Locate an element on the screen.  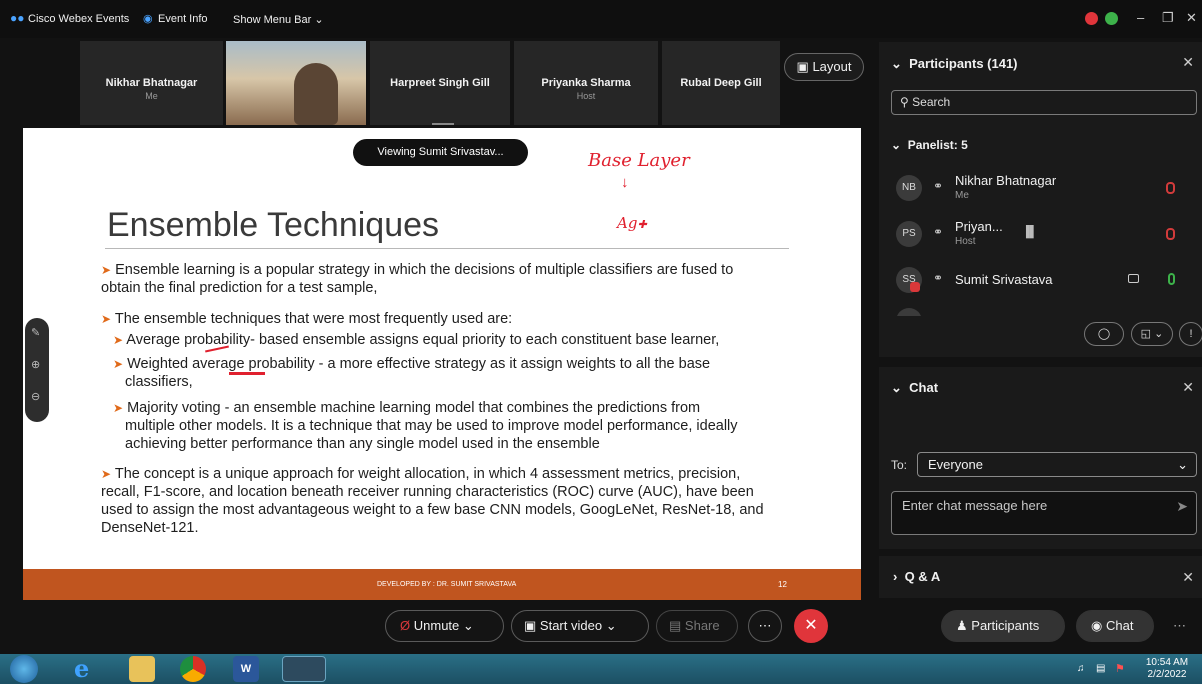
minimize-icon: – is located at coordinates (1140, 17).